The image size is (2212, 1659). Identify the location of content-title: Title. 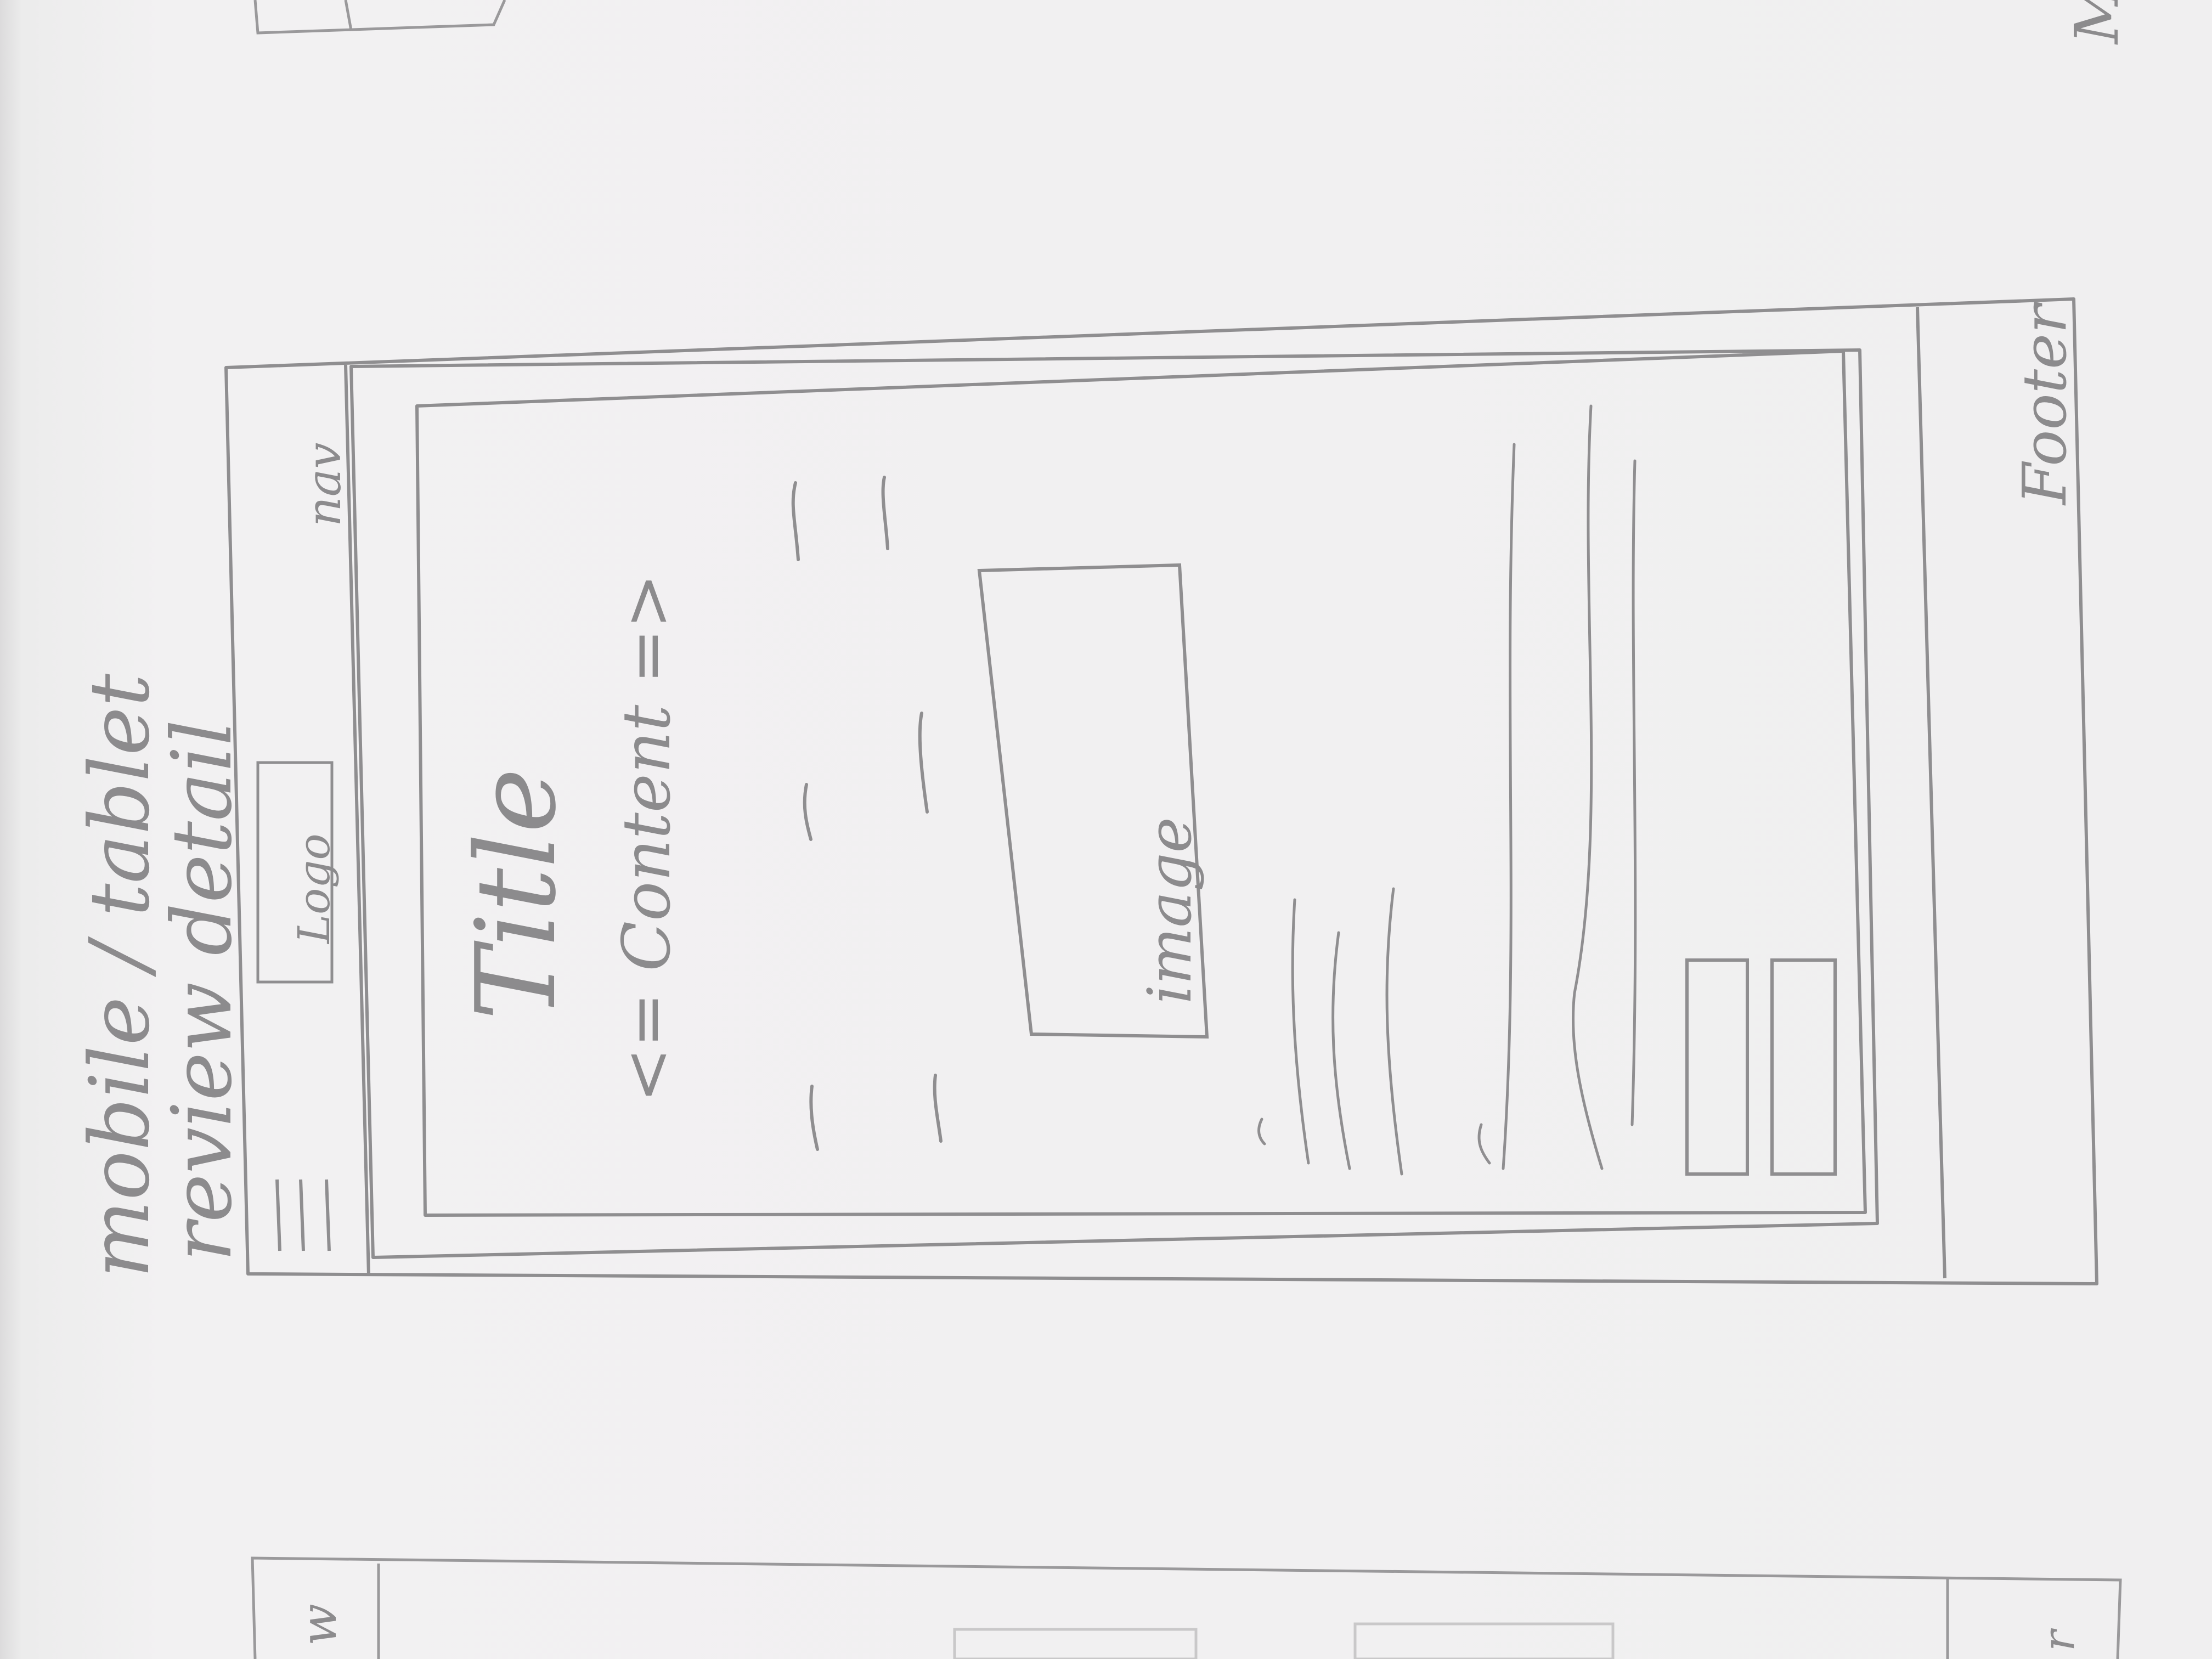
(516, 894).